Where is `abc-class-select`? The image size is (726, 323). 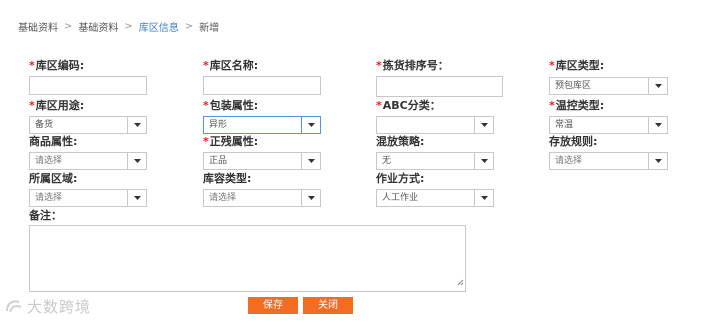
abc-class-select is located at coordinates (435, 125).